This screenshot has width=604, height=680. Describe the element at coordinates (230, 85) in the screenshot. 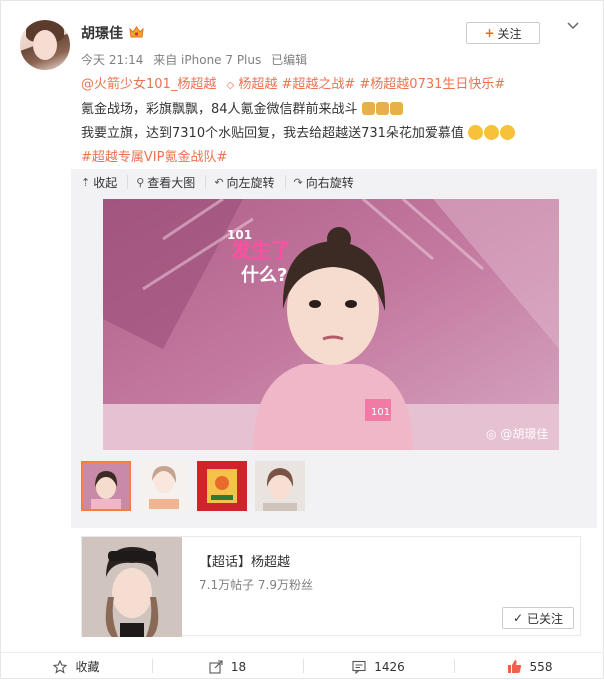

I see `diamond-icon: ◇` at that location.